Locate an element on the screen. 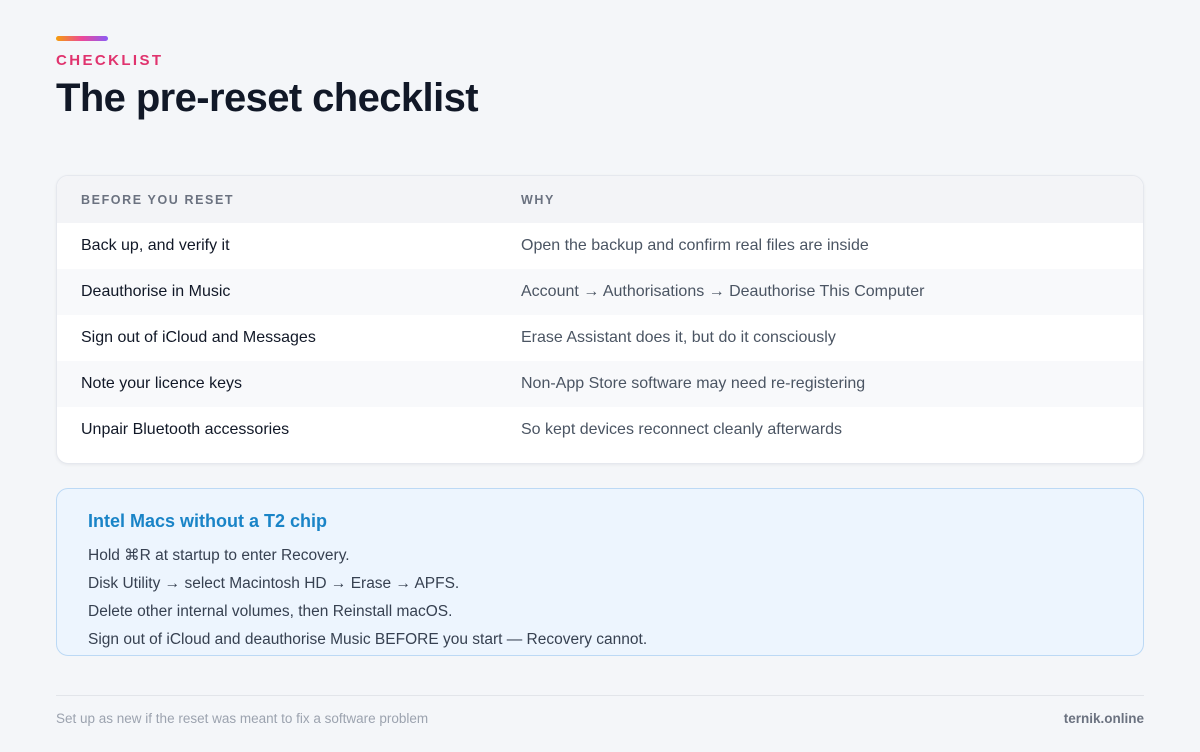 The height and width of the screenshot is (752, 1200). column-header-before-you-reset: BEFORE YOU RESET is located at coordinates (277, 199).